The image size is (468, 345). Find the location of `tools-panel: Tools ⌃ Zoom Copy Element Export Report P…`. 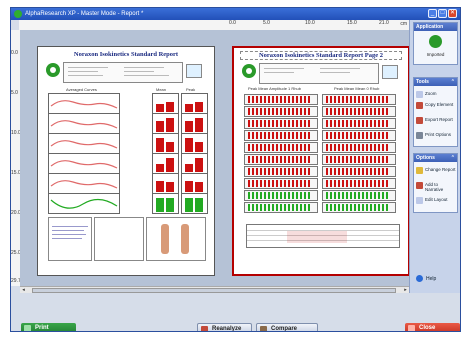

tools-panel: Tools ⌃ Zoom Copy Element Export Report P… is located at coordinates (435, 112).